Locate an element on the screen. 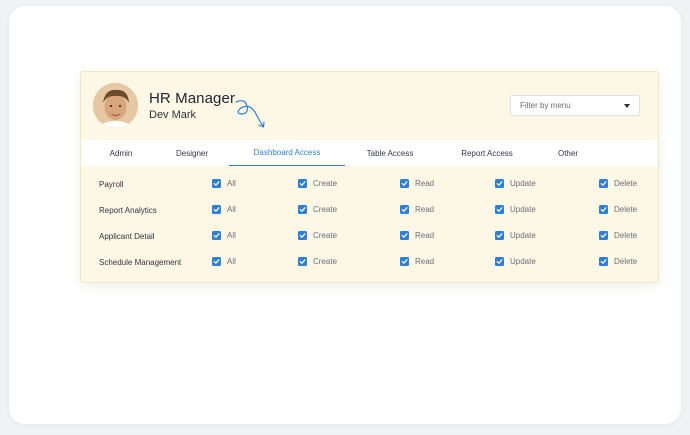 The image size is (690, 435). permission-row-label: Applicant Detail is located at coordinates (127, 236).